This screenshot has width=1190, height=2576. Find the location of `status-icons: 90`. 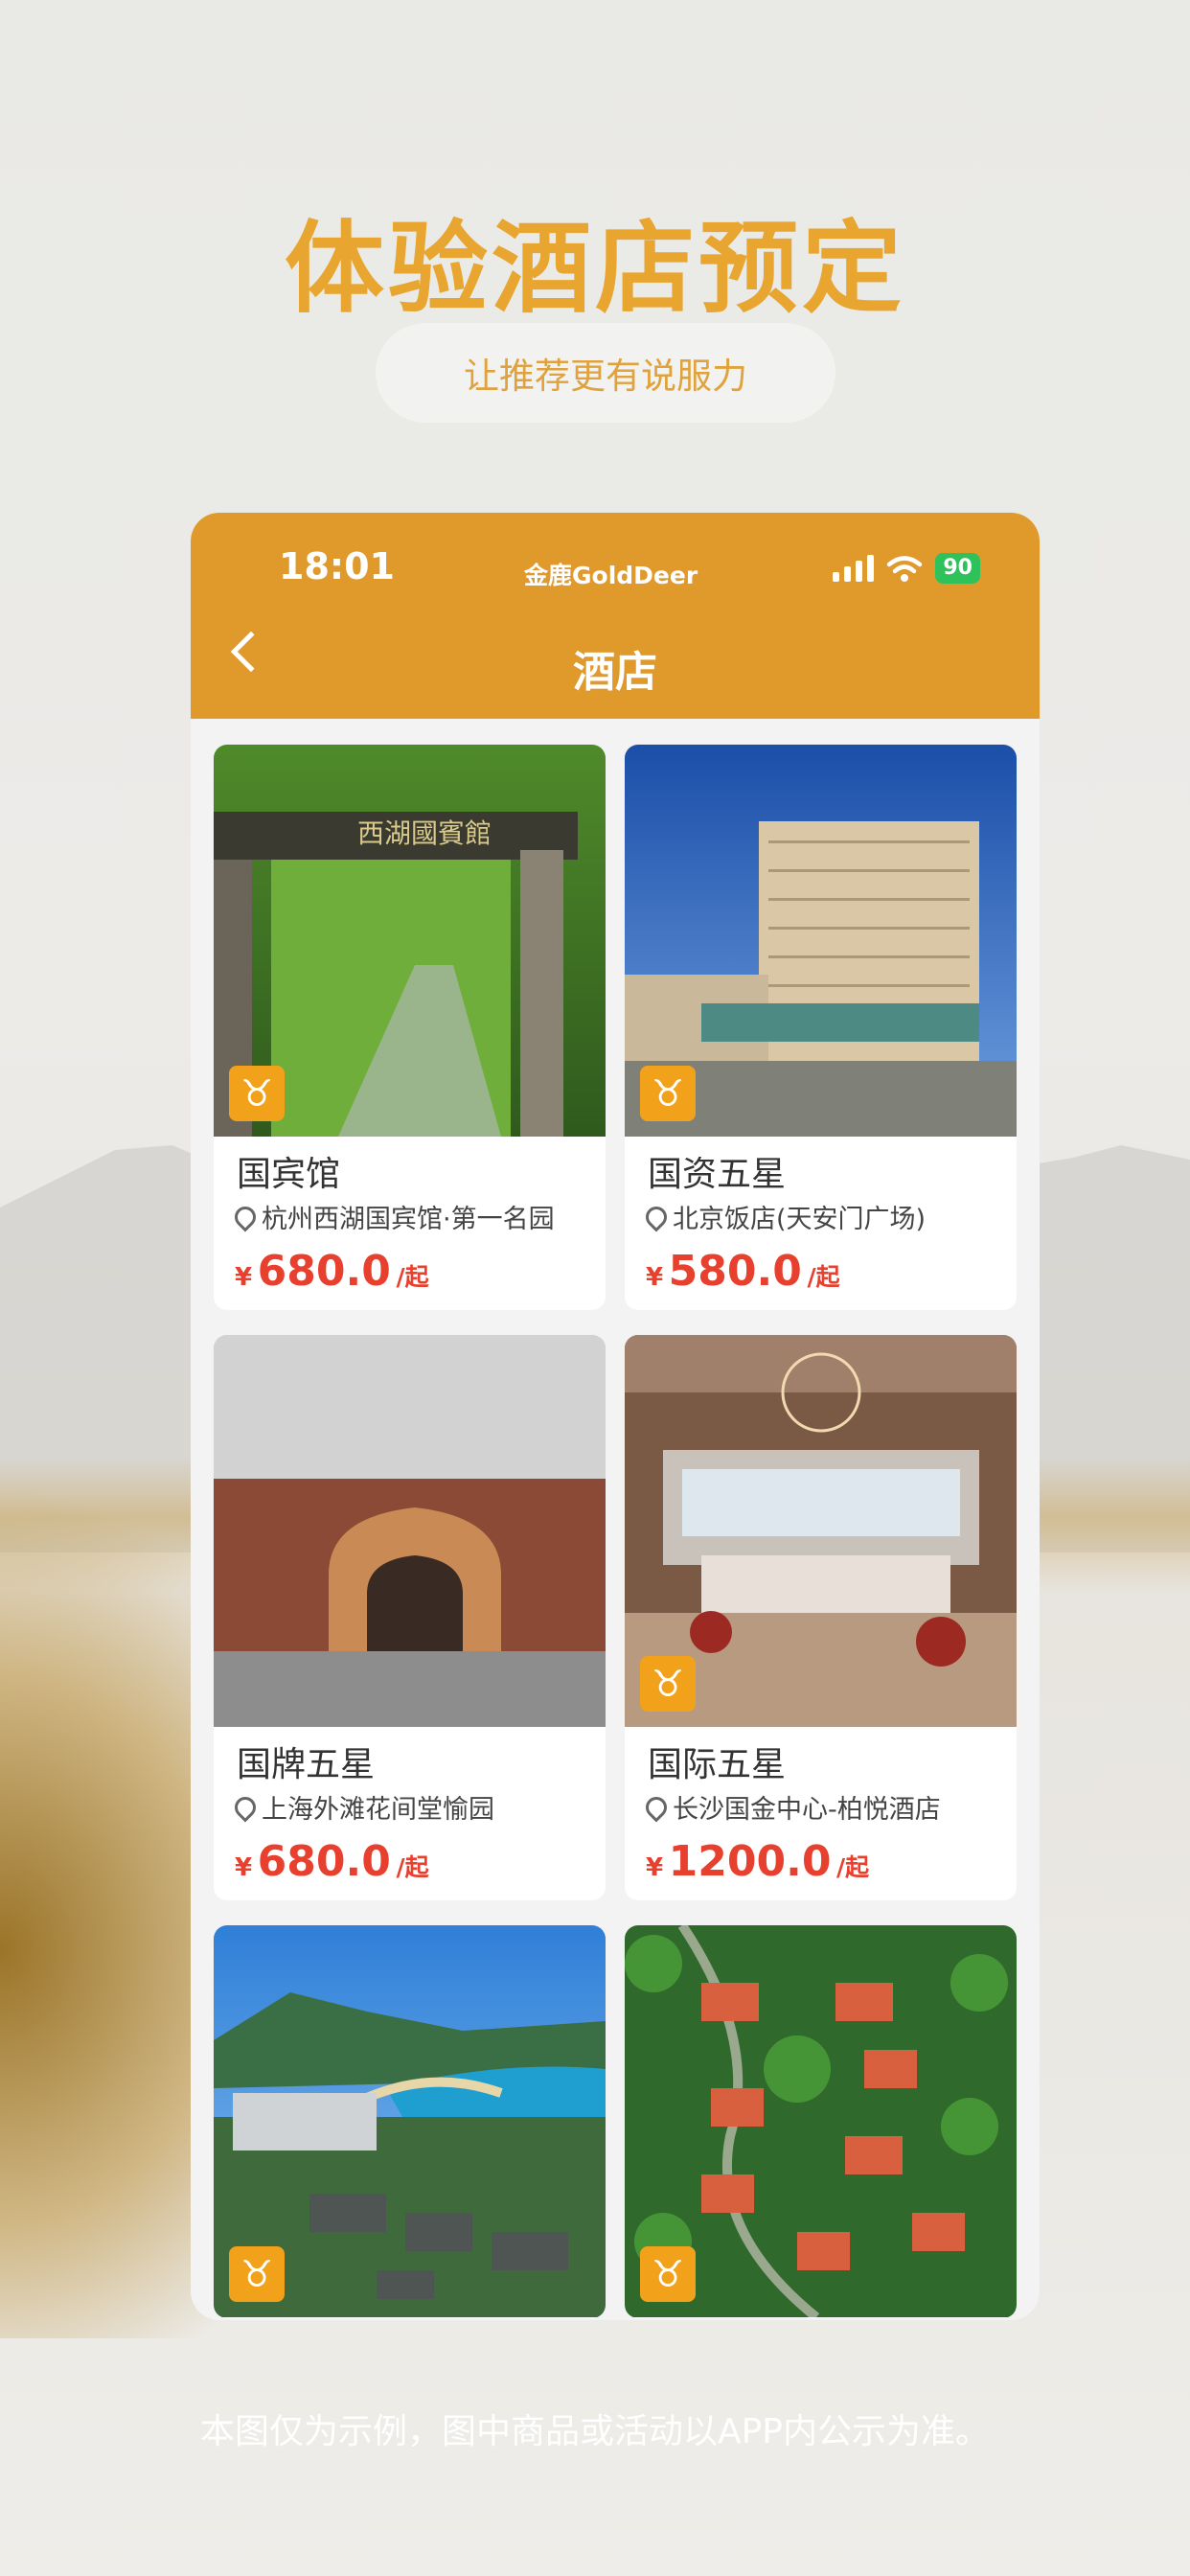

status-icons: 90 is located at coordinates (906, 568).